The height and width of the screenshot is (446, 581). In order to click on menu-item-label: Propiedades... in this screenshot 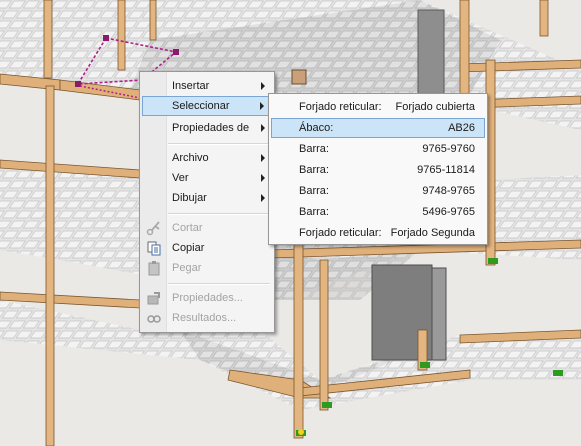, I will do `click(207, 298)`.